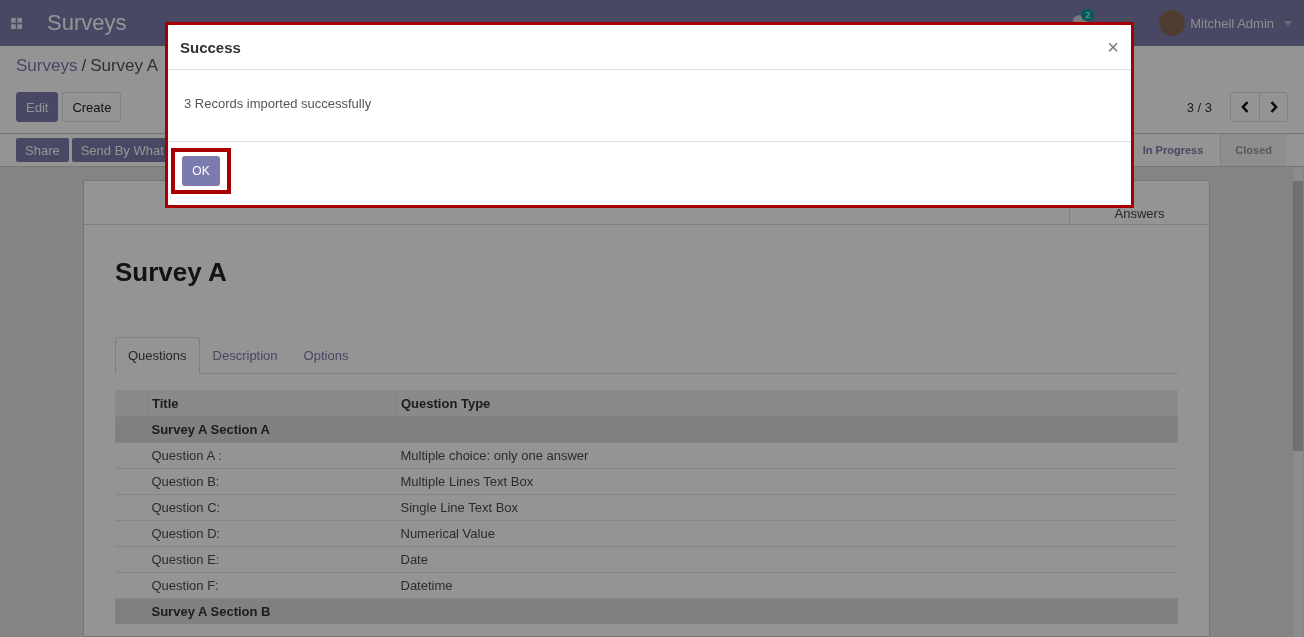 Image resolution: width=1304 pixels, height=637 pixels. Describe the element at coordinates (787, 481) in the screenshot. I see `table-cell: Multiple Lines Text Box` at that location.